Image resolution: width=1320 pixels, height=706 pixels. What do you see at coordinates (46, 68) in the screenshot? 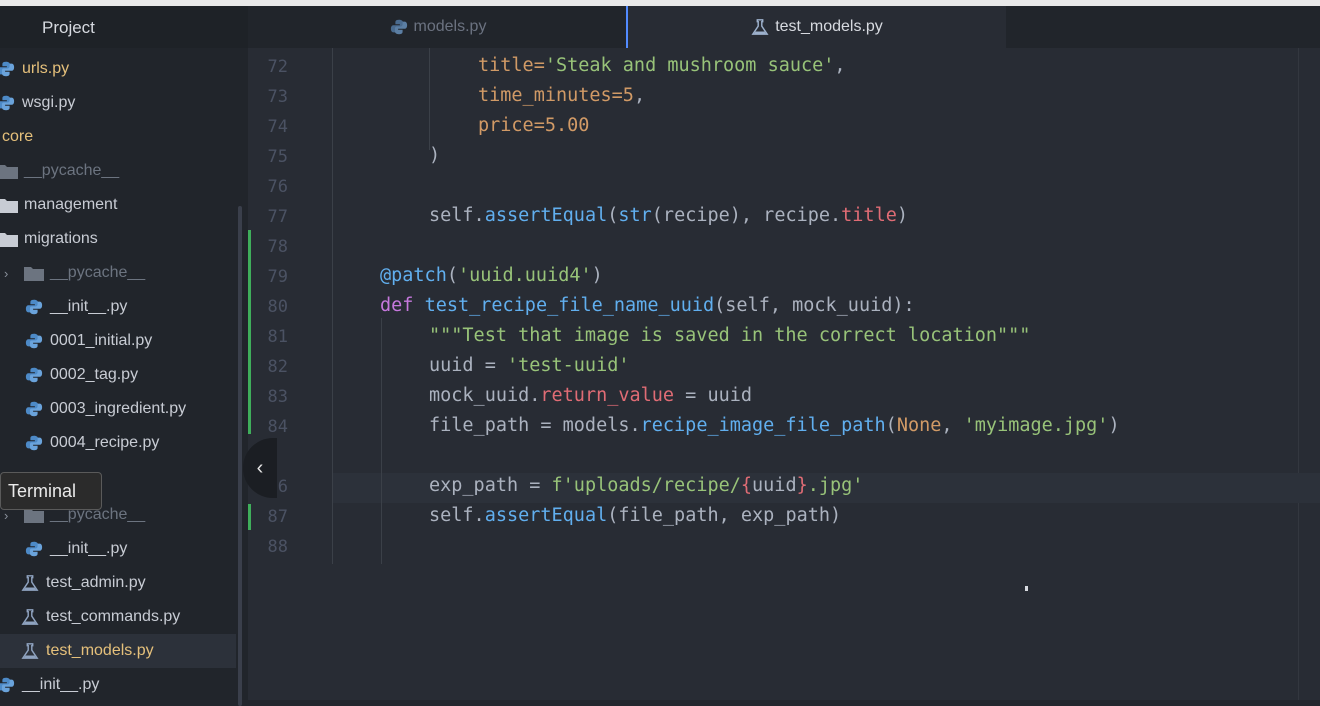
I see `tree-item-label: urls.py` at bounding box center [46, 68].